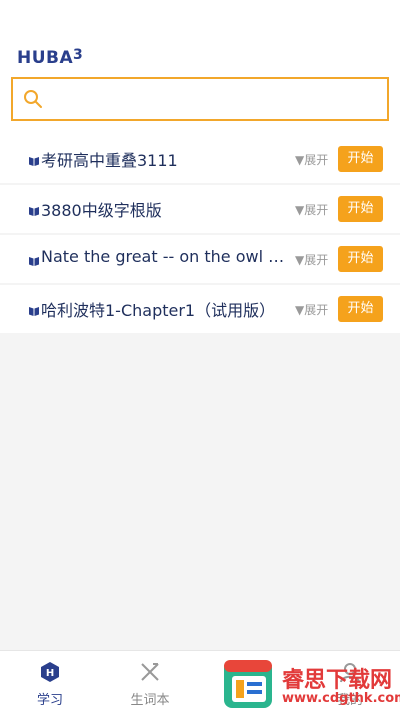 This screenshot has height=712, width=400. What do you see at coordinates (341, 698) in the screenshot?
I see `watermark-url: www.cdgthk.com` at bounding box center [341, 698].